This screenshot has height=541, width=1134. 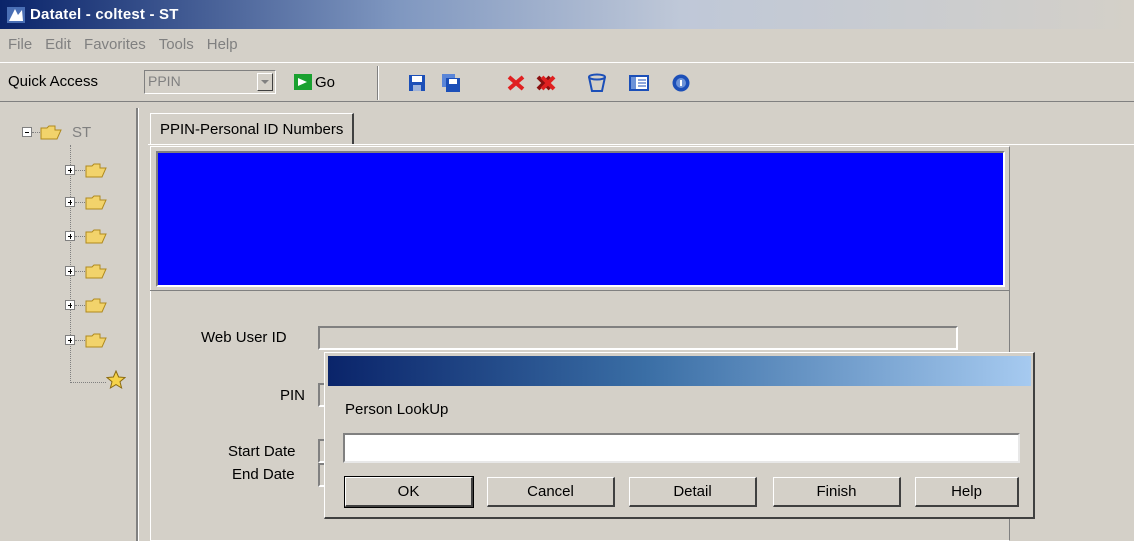 What do you see at coordinates (252, 129) in the screenshot?
I see `tab-ppin: PPIN-Personal ID Numbers` at bounding box center [252, 129].